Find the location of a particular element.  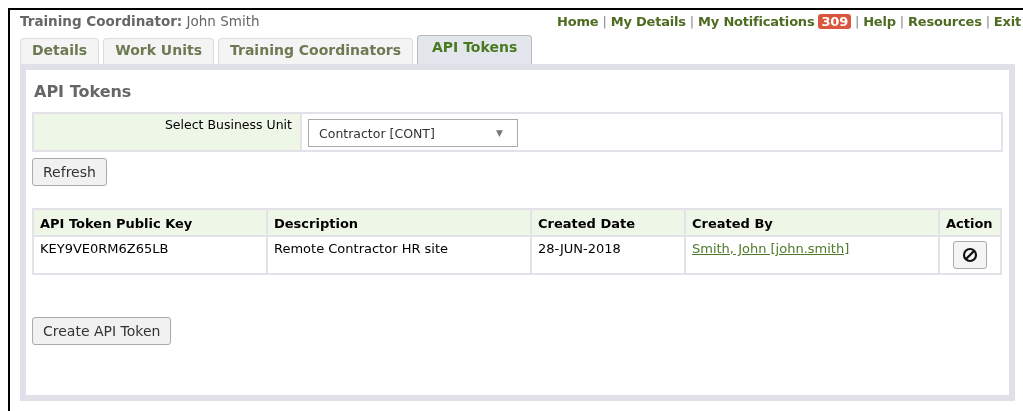

nav-link: Home is located at coordinates (578, 21).